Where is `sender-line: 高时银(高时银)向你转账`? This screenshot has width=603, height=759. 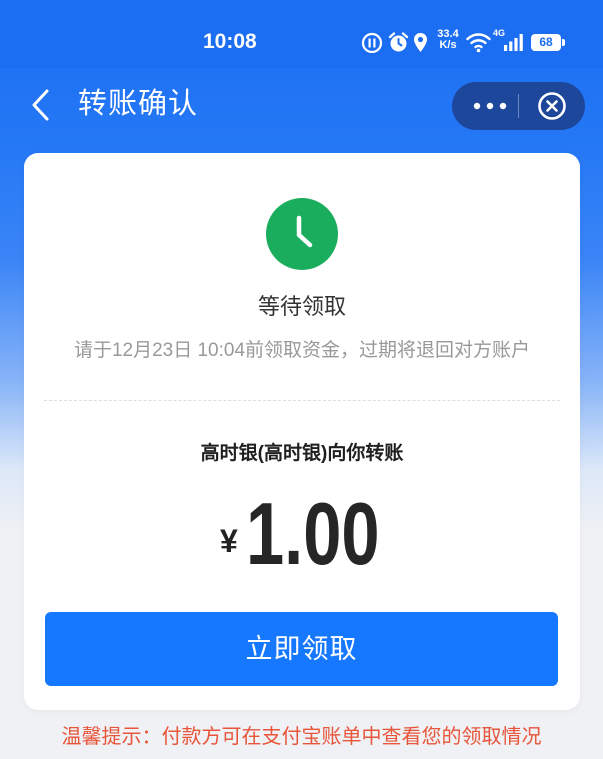
sender-line: 高时银(高时银)向你转账 is located at coordinates (302, 453).